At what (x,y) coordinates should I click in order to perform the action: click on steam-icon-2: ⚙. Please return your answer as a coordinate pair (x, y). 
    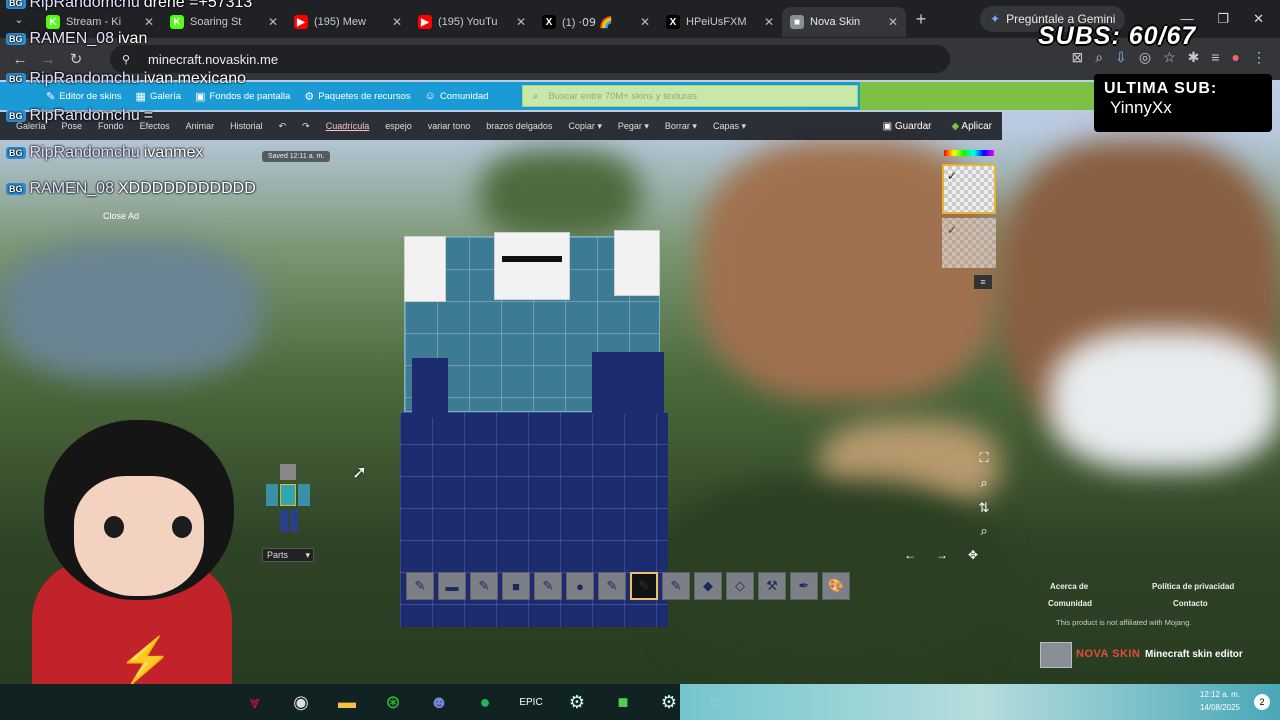
    Looking at the image, I should click on (669, 702).